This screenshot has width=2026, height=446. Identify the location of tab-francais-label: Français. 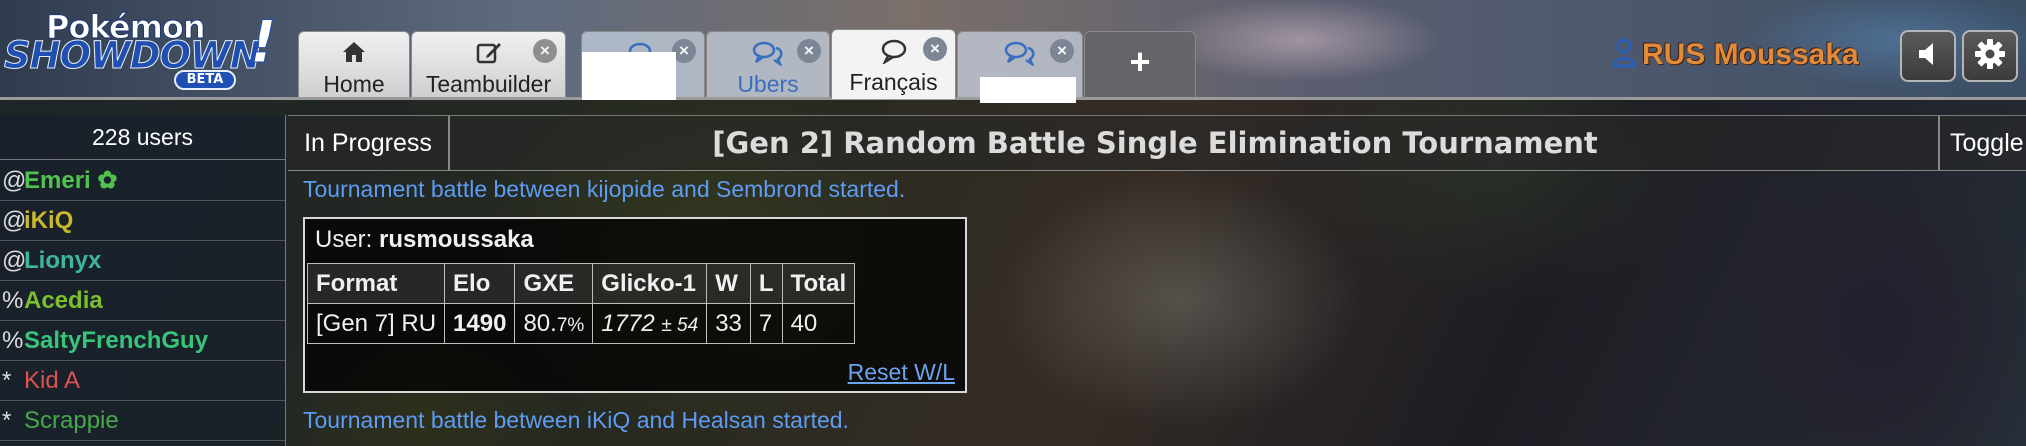
(893, 82).